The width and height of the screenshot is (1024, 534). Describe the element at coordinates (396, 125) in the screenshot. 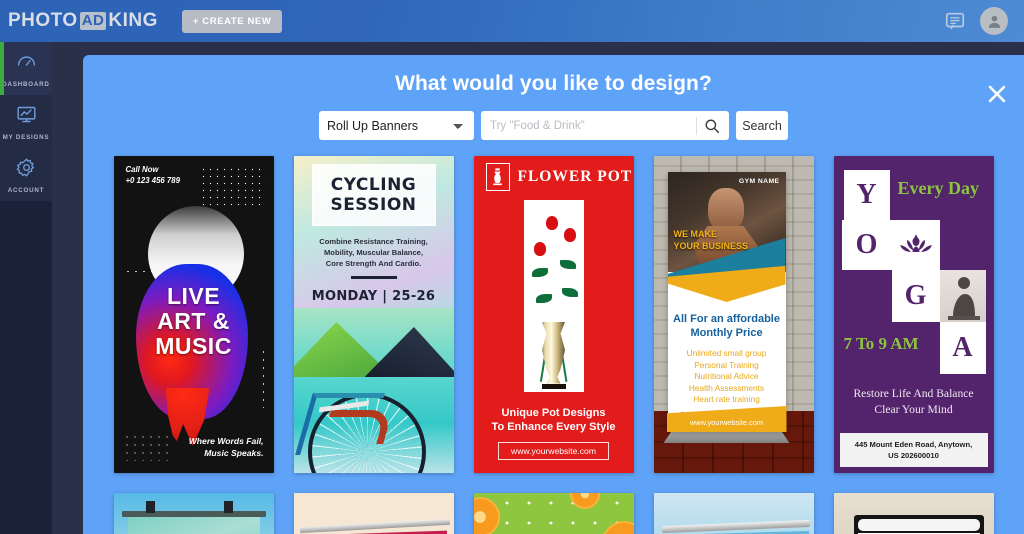

I see `category-select: Roll Up Banners` at that location.